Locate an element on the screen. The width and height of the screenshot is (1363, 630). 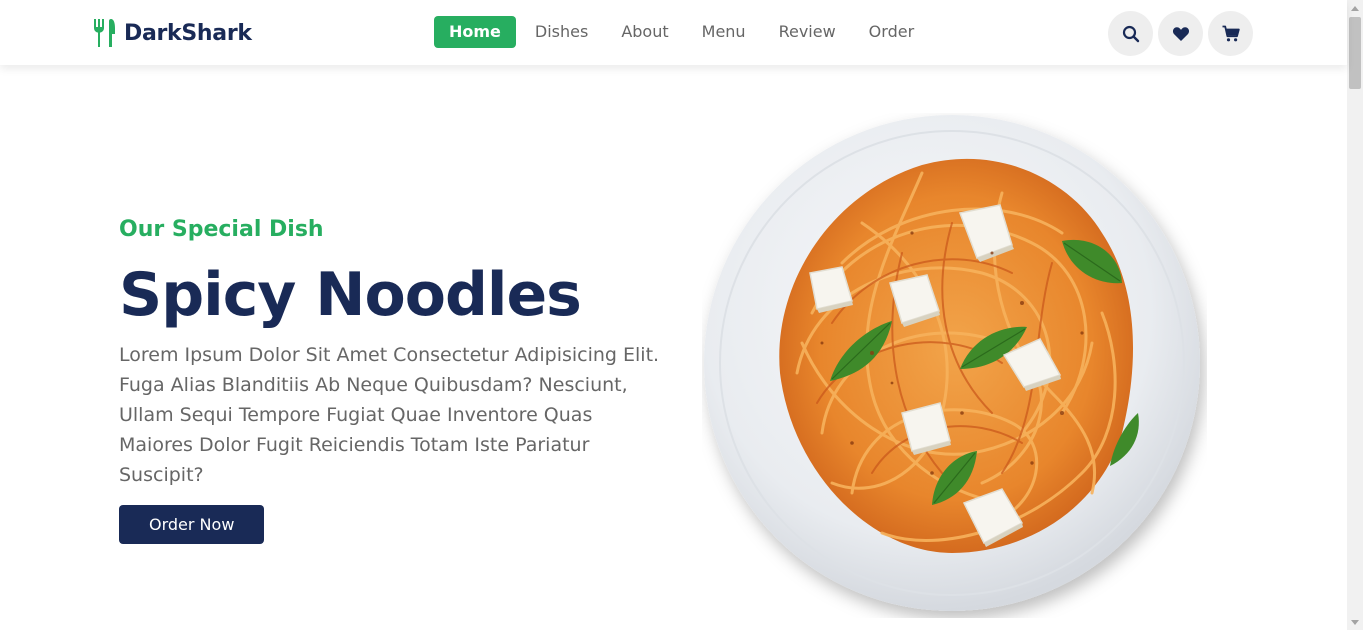
cart-icon is located at coordinates (1231, 33).